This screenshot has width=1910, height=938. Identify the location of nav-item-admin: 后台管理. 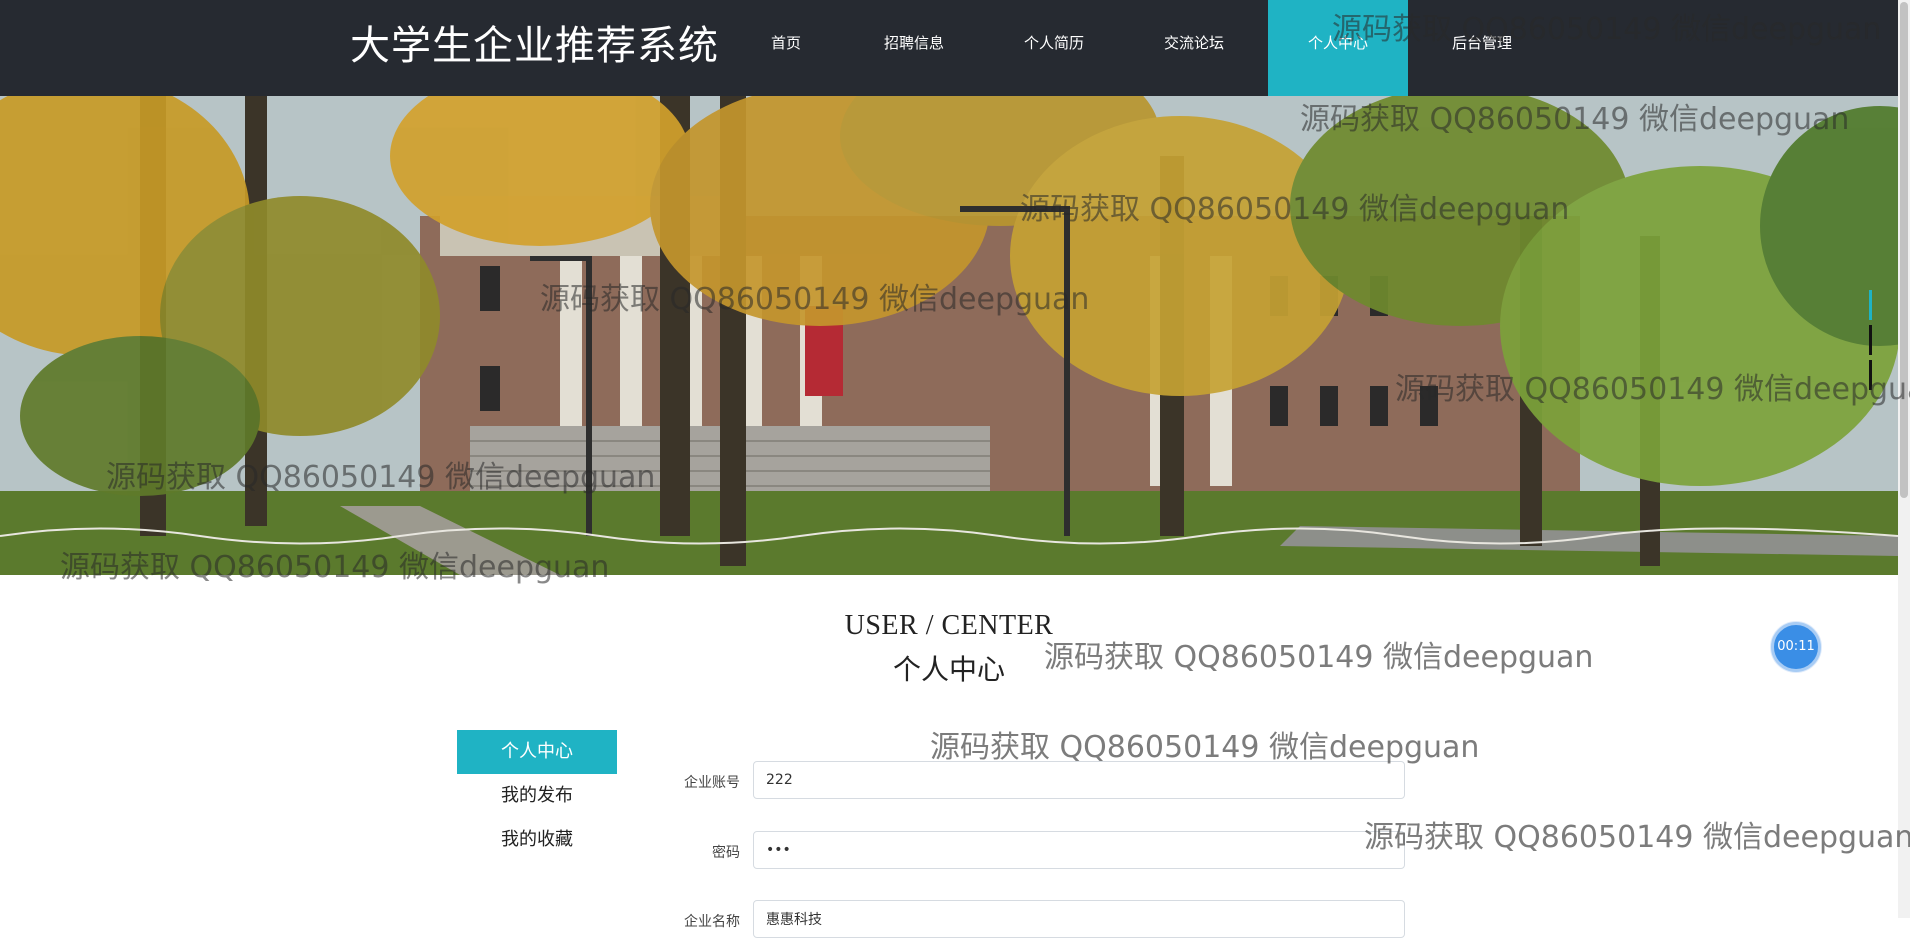
(1482, 48).